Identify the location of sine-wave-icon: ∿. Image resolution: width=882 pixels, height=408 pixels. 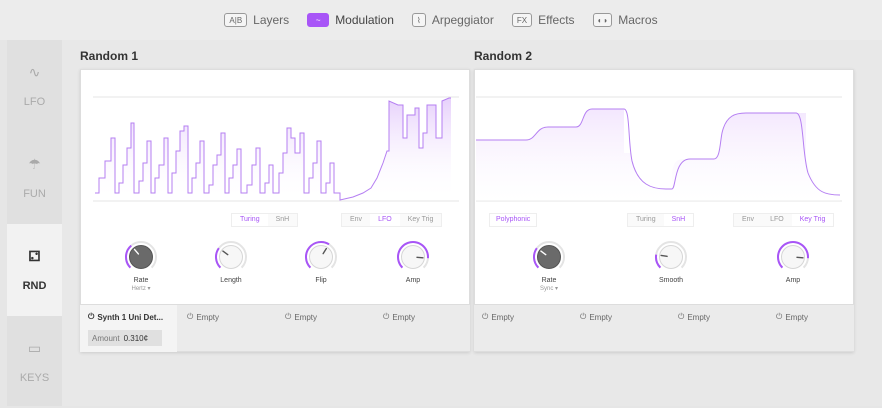
(35, 72).